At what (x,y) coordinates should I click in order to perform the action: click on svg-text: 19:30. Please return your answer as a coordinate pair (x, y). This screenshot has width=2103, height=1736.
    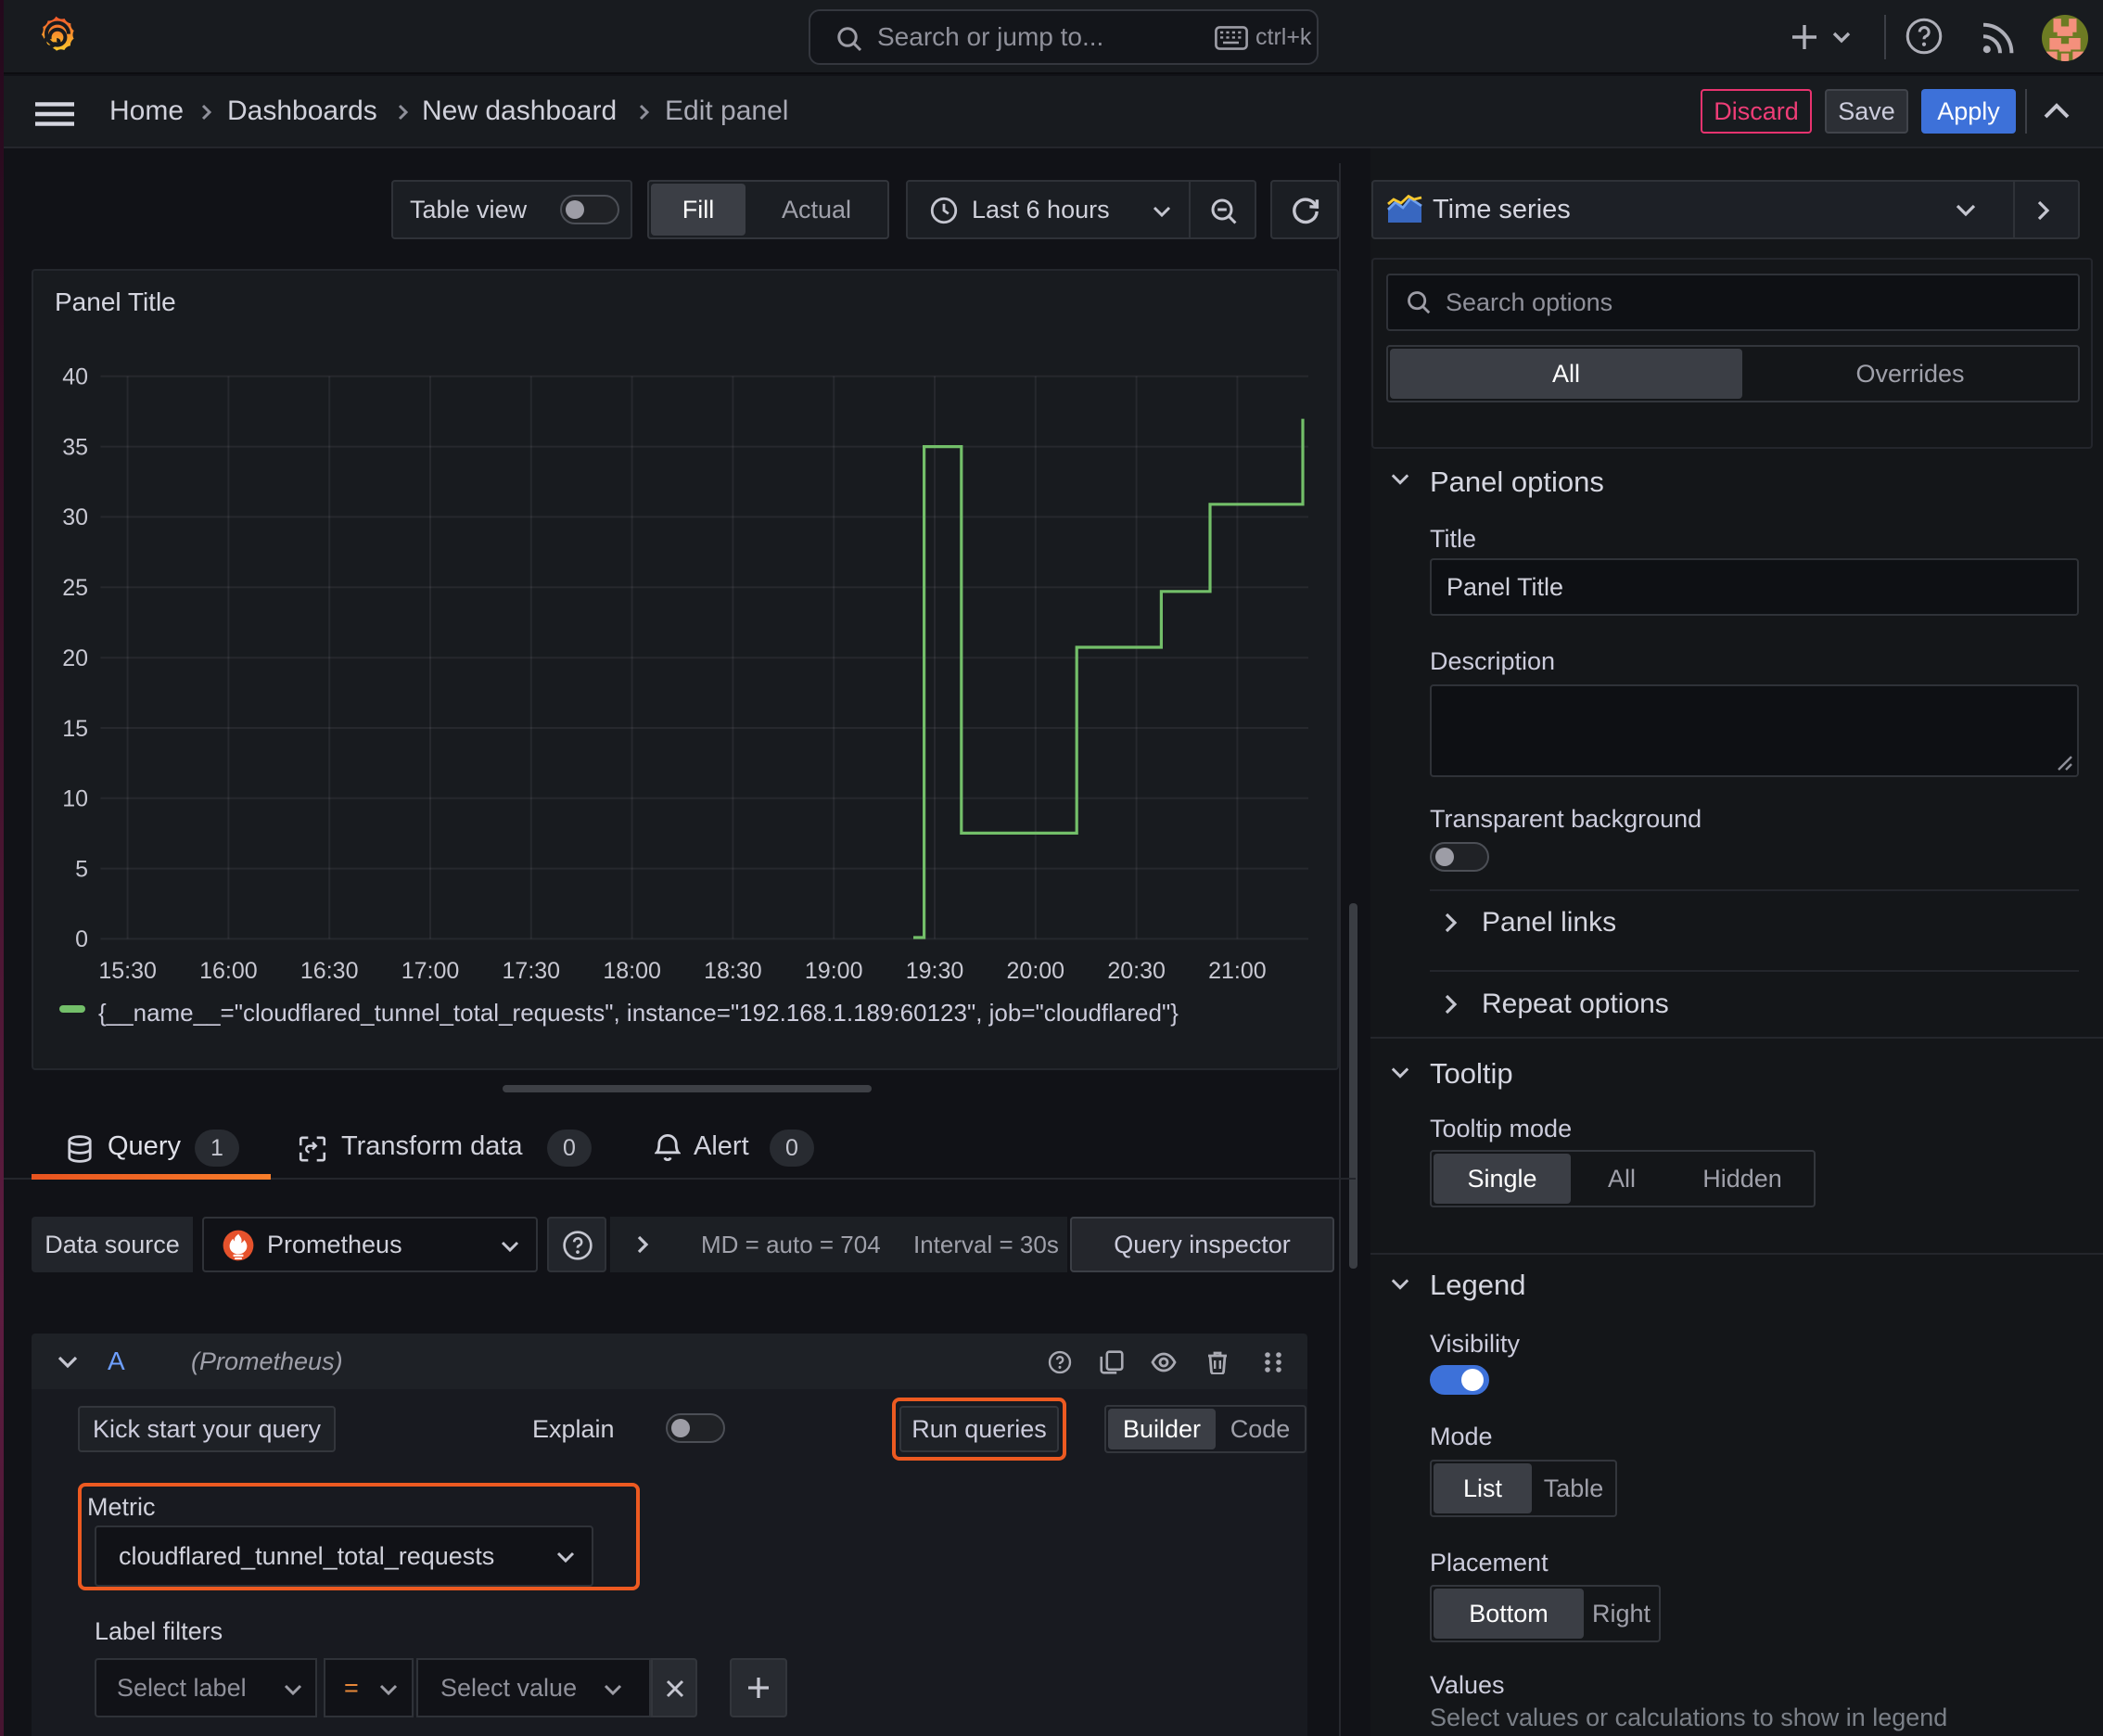
    Looking at the image, I should click on (935, 971).